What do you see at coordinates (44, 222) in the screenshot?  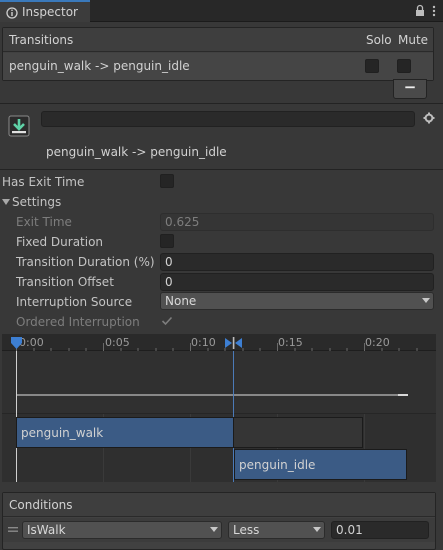 I see `exit-time-label: Exit Time` at bounding box center [44, 222].